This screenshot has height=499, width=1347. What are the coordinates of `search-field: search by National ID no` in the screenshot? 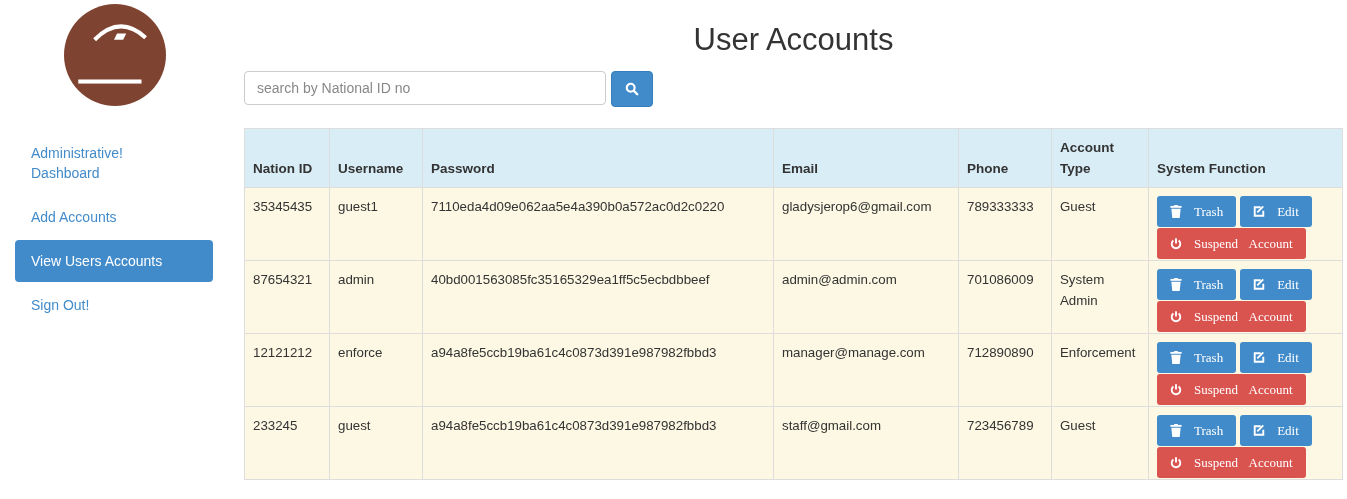 It's located at (425, 88).